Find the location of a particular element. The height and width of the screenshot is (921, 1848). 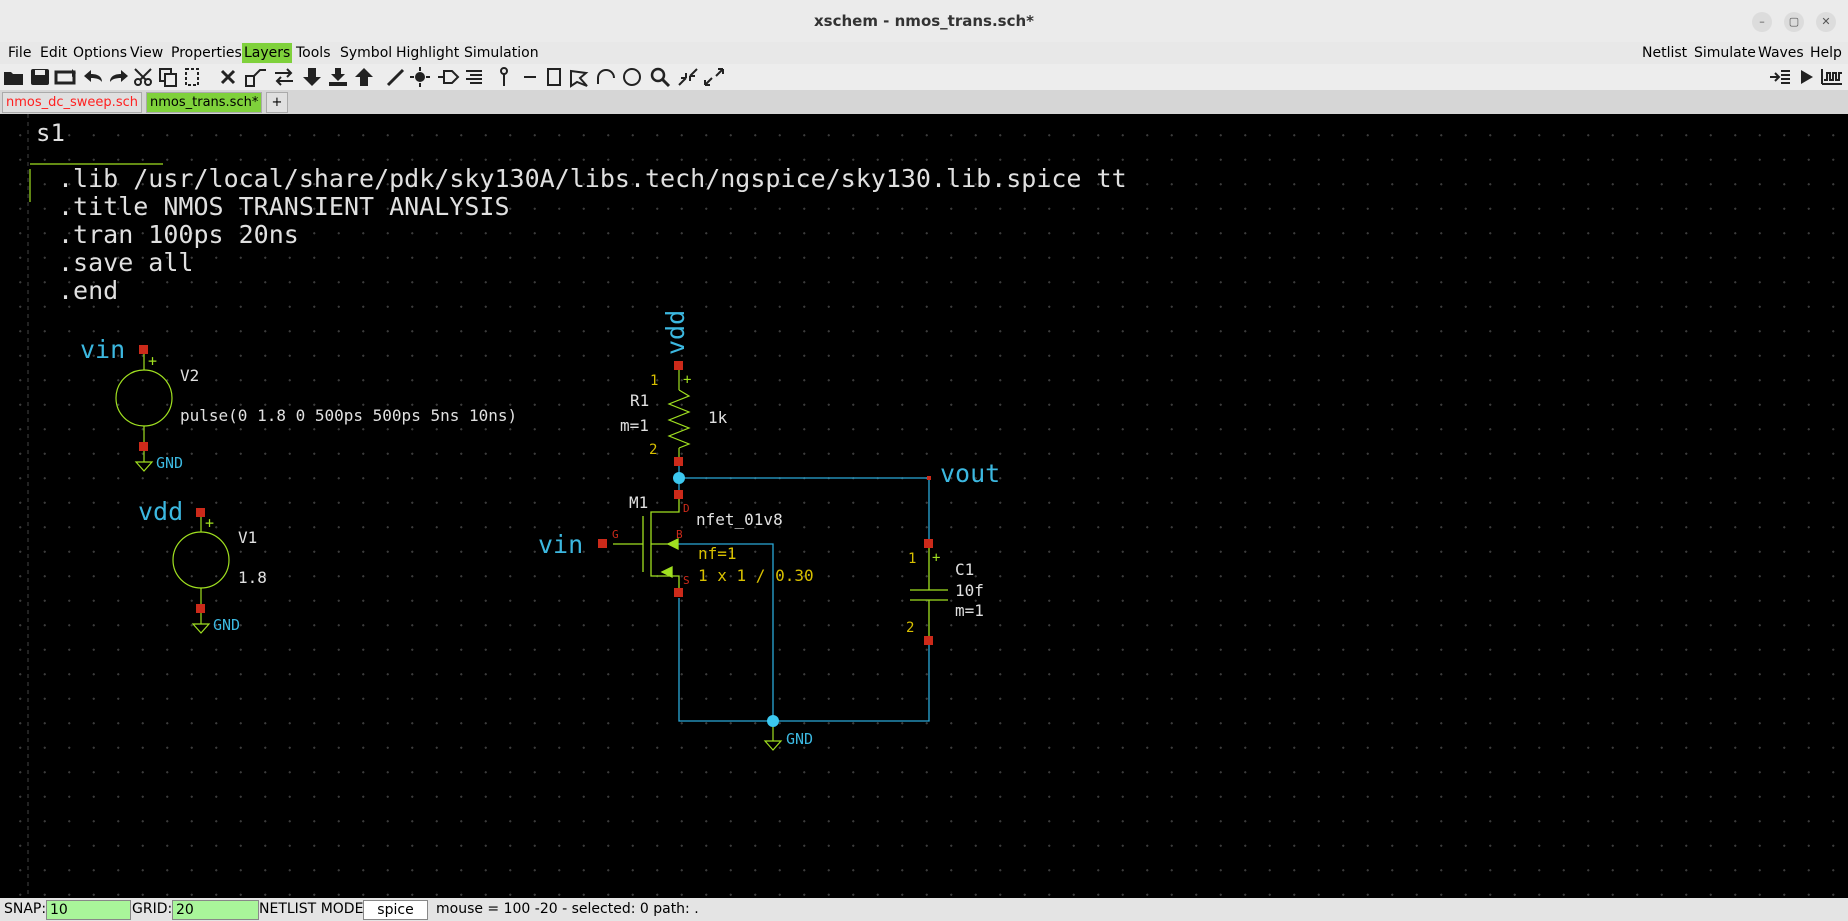

netlist-mode-select: spice is located at coordinates (395, 910).